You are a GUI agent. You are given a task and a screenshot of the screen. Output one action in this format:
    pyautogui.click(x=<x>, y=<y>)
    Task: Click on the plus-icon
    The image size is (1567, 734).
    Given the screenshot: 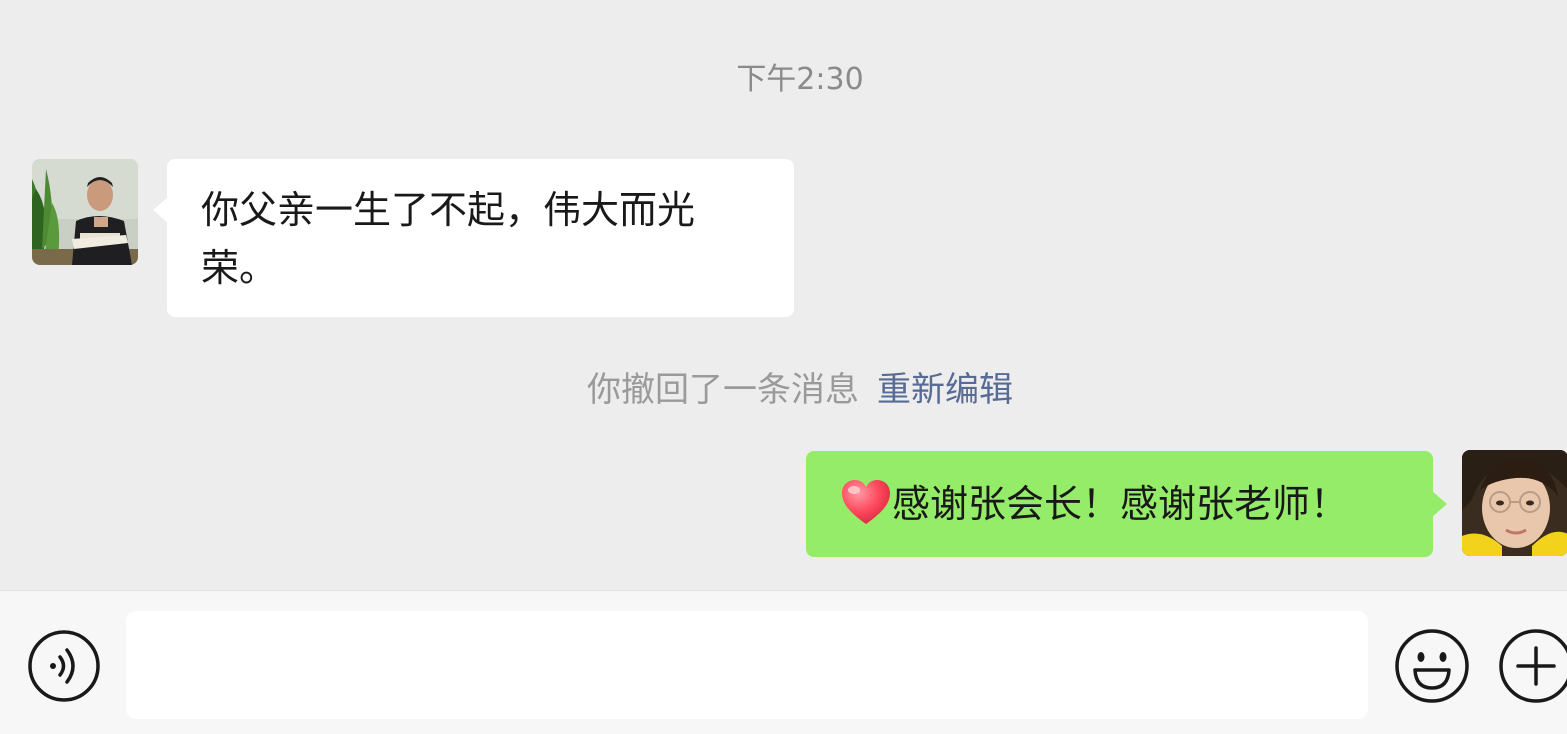 What is the action you would take?
    pyautogui.click(x=1532, y=666)
    